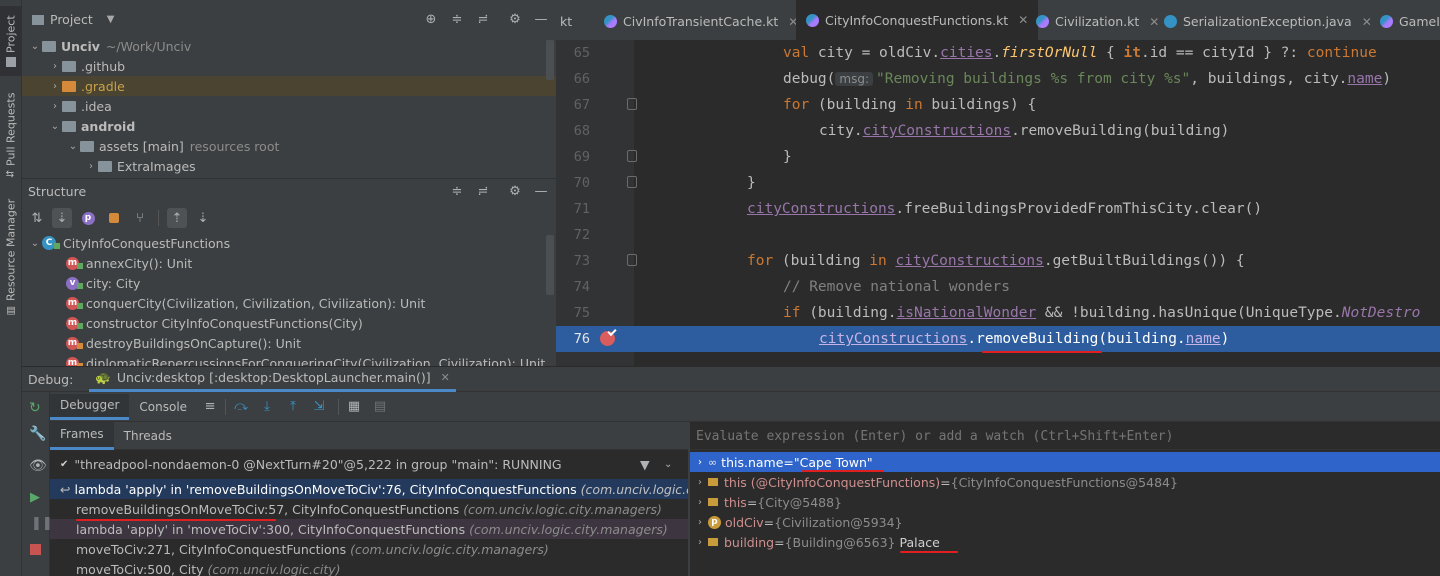 This screenshot has width=1440, height=576. I want to click on filter-icon: ▼, so click(645, 464).